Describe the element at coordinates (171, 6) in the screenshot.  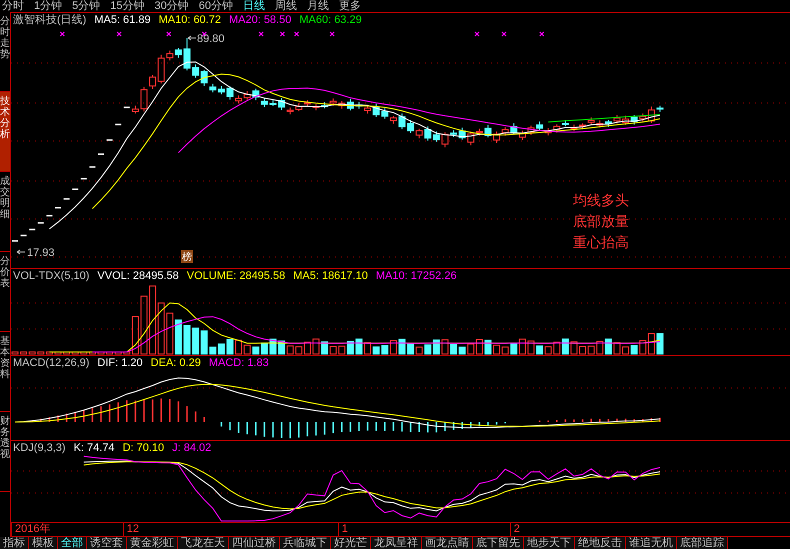
I see `period-tab: 30分钟` at that location.